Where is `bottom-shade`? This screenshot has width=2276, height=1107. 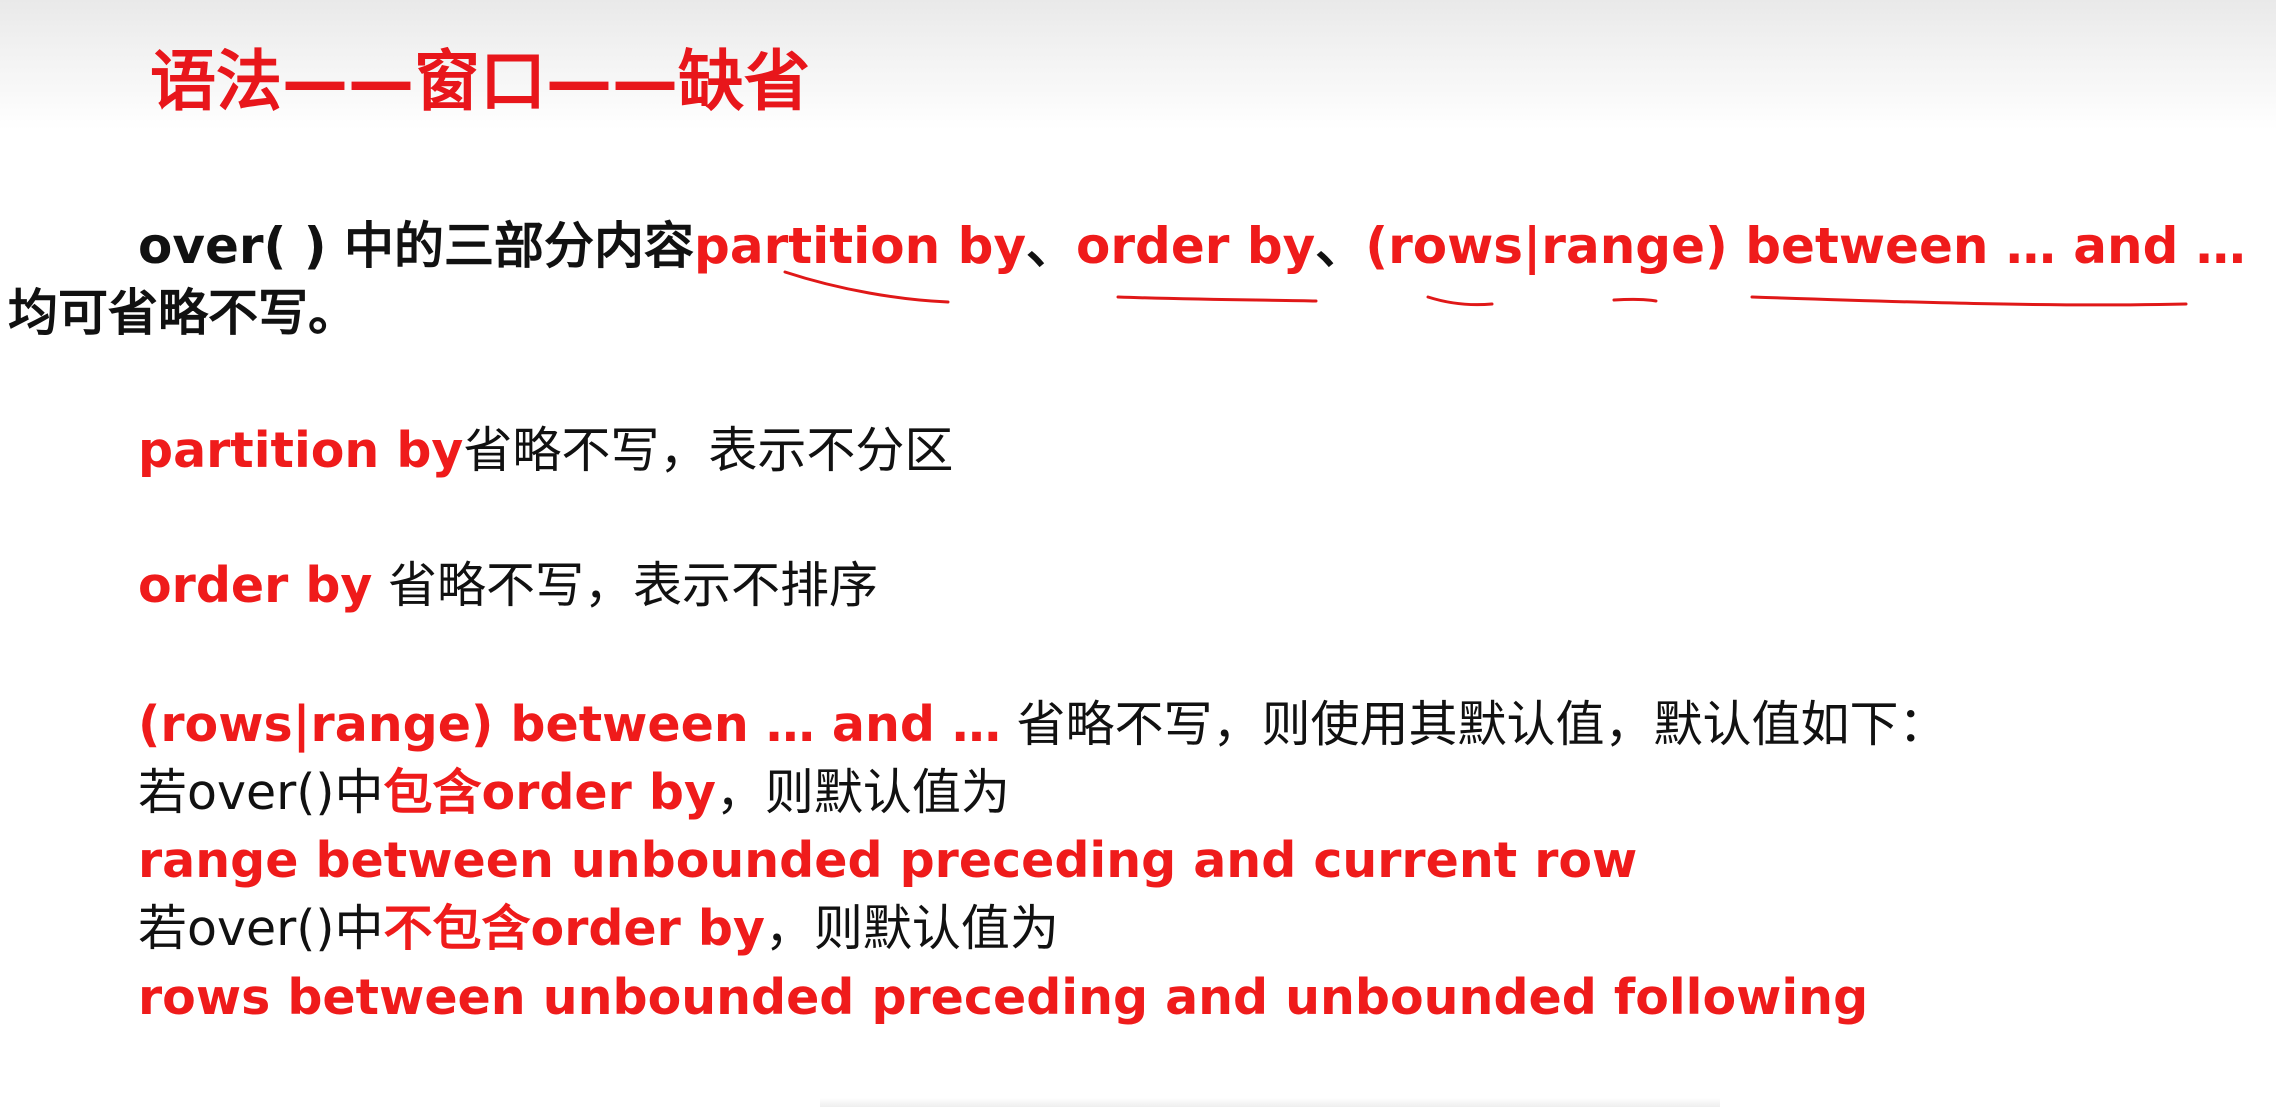
bottom-shade is located at coordinates (1270, 1102).